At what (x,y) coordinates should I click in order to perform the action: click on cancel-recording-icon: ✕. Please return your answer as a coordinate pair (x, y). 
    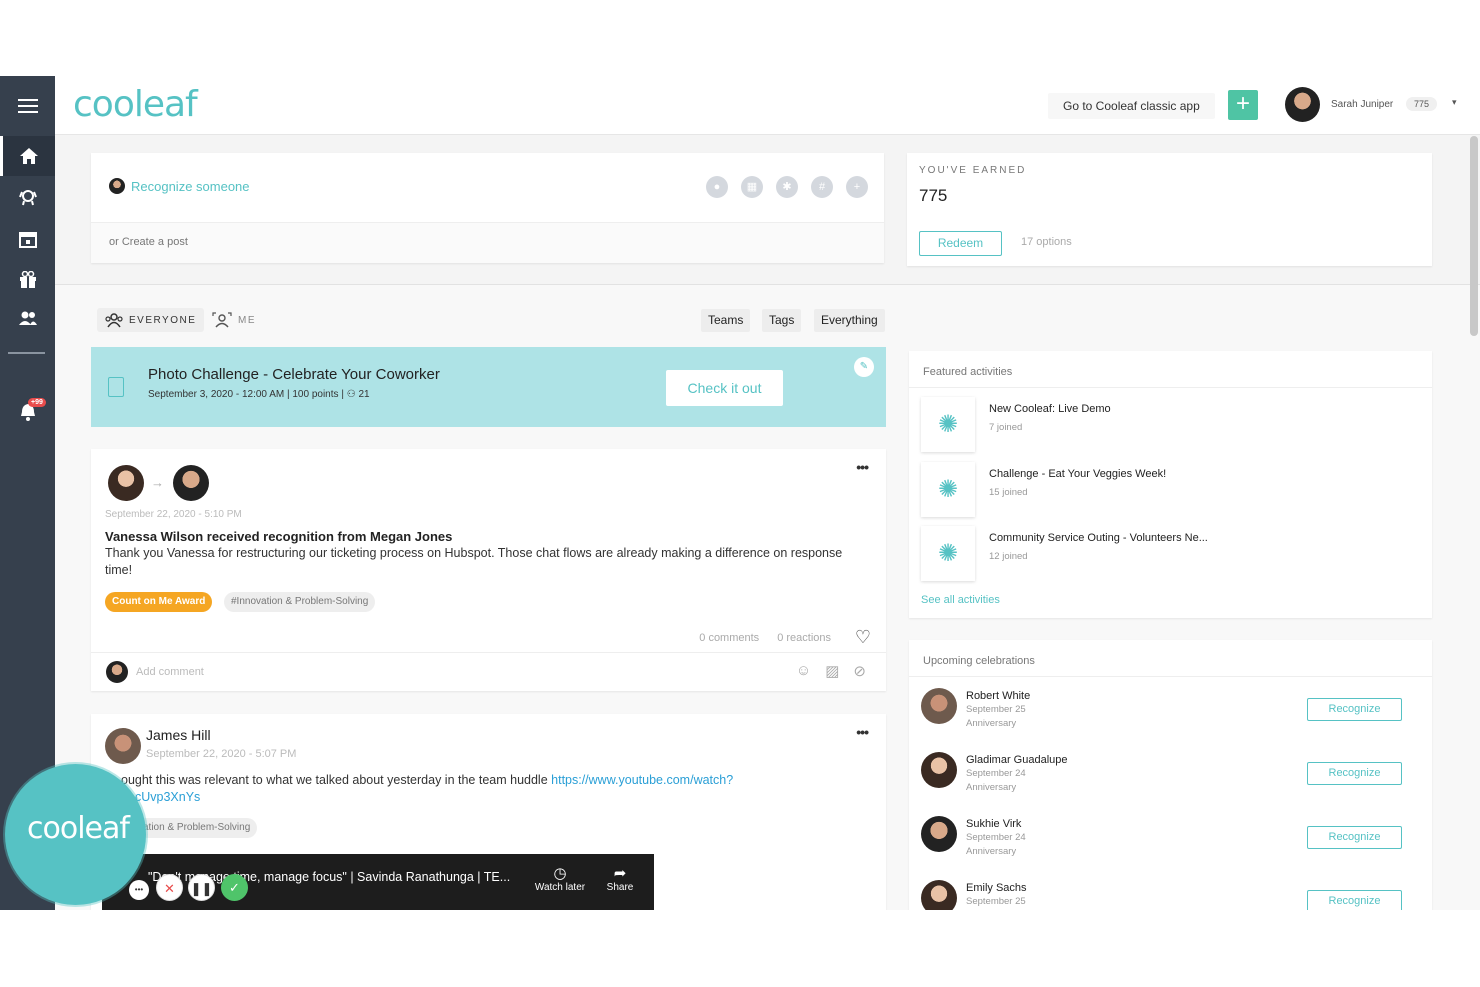
    Looking at the image, I should click on (169, 887).